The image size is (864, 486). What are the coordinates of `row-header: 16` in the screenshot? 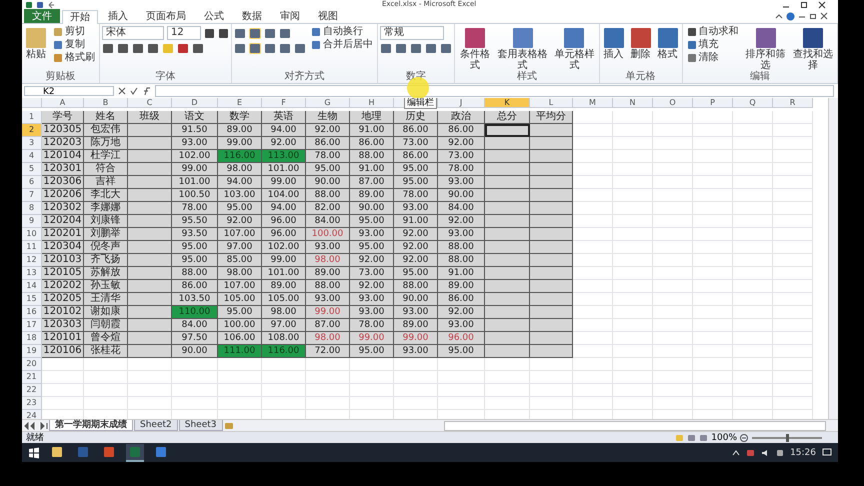 It's located at (32, 312).